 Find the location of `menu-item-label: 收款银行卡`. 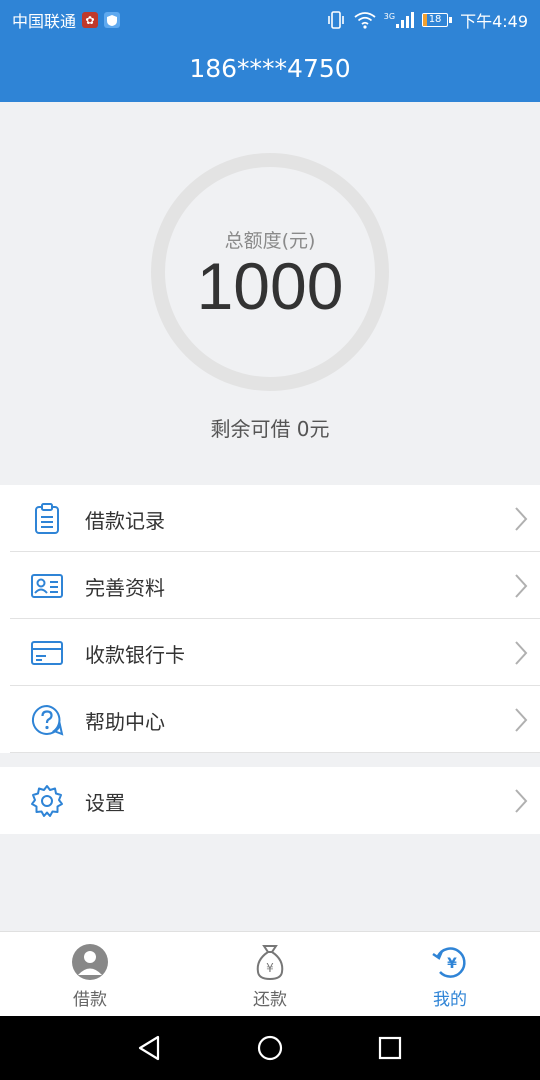

menu-item-label: 收款银行卡 is located at coordinates (135, 655).